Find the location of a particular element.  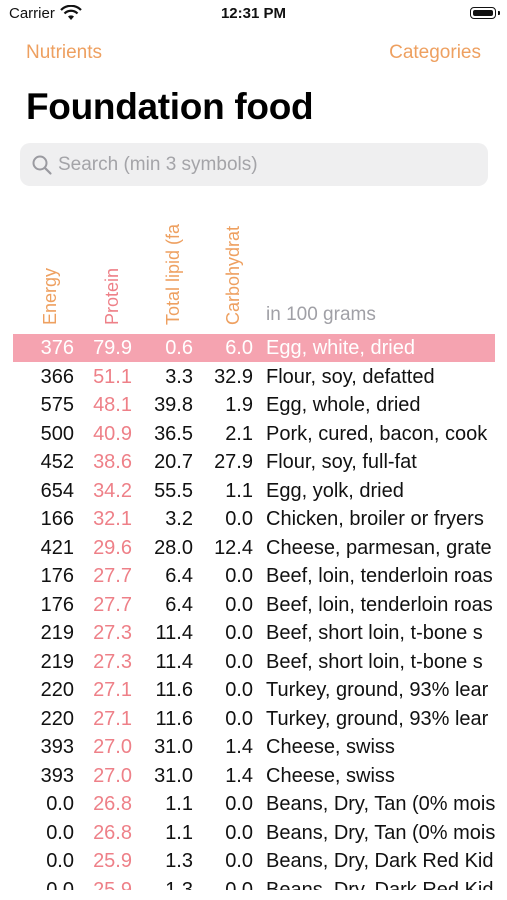

lipid-cell: 3.2 is located at coordinates (179, 519).